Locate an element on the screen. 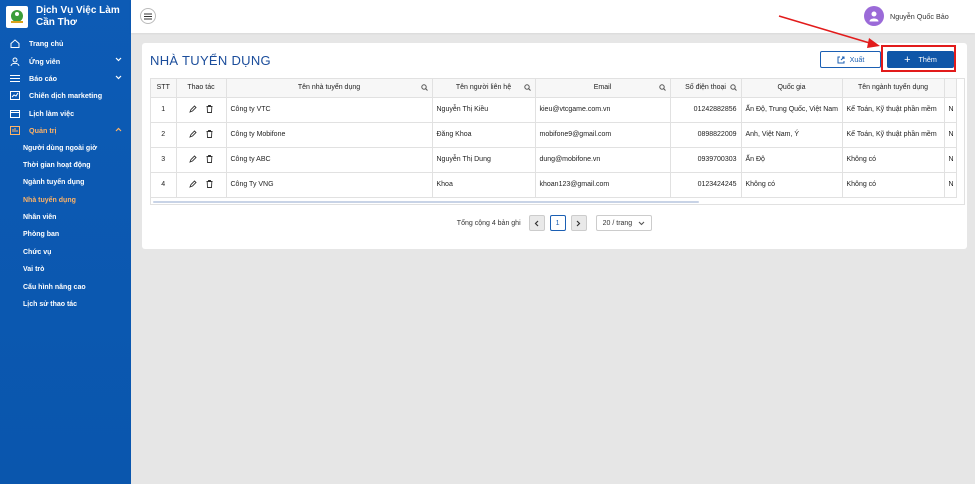  sidebar-subitem-industries: Ngành tuyển dụng is located at coordinates (65, 182).